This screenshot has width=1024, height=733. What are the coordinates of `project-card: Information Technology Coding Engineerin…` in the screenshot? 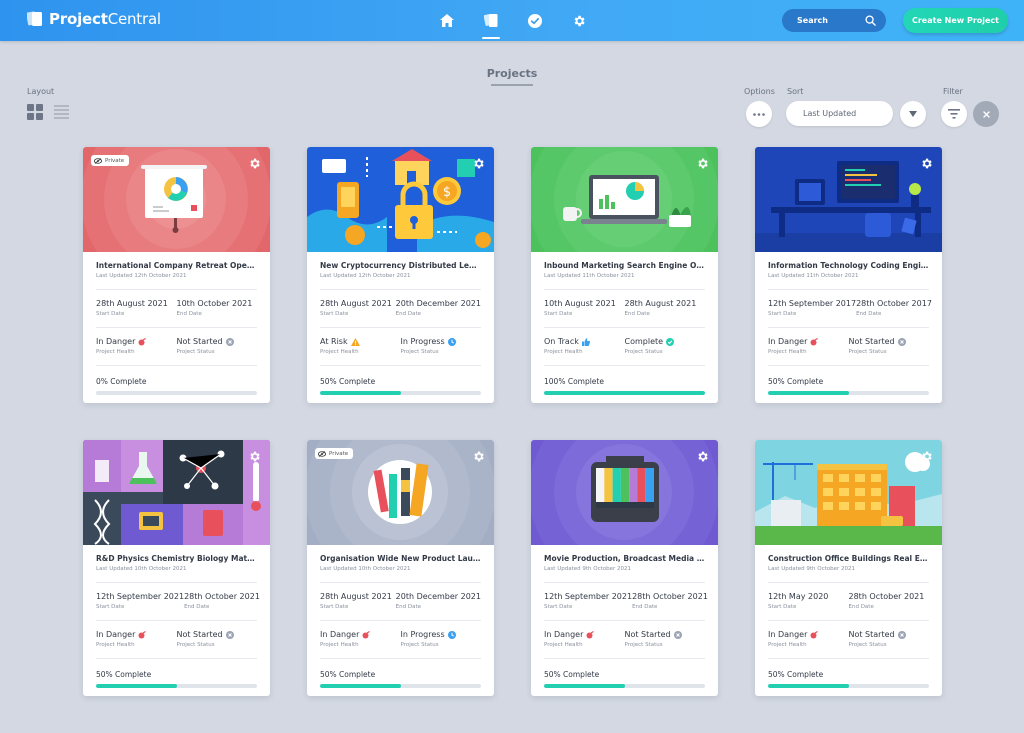 It's located at (848, 275).